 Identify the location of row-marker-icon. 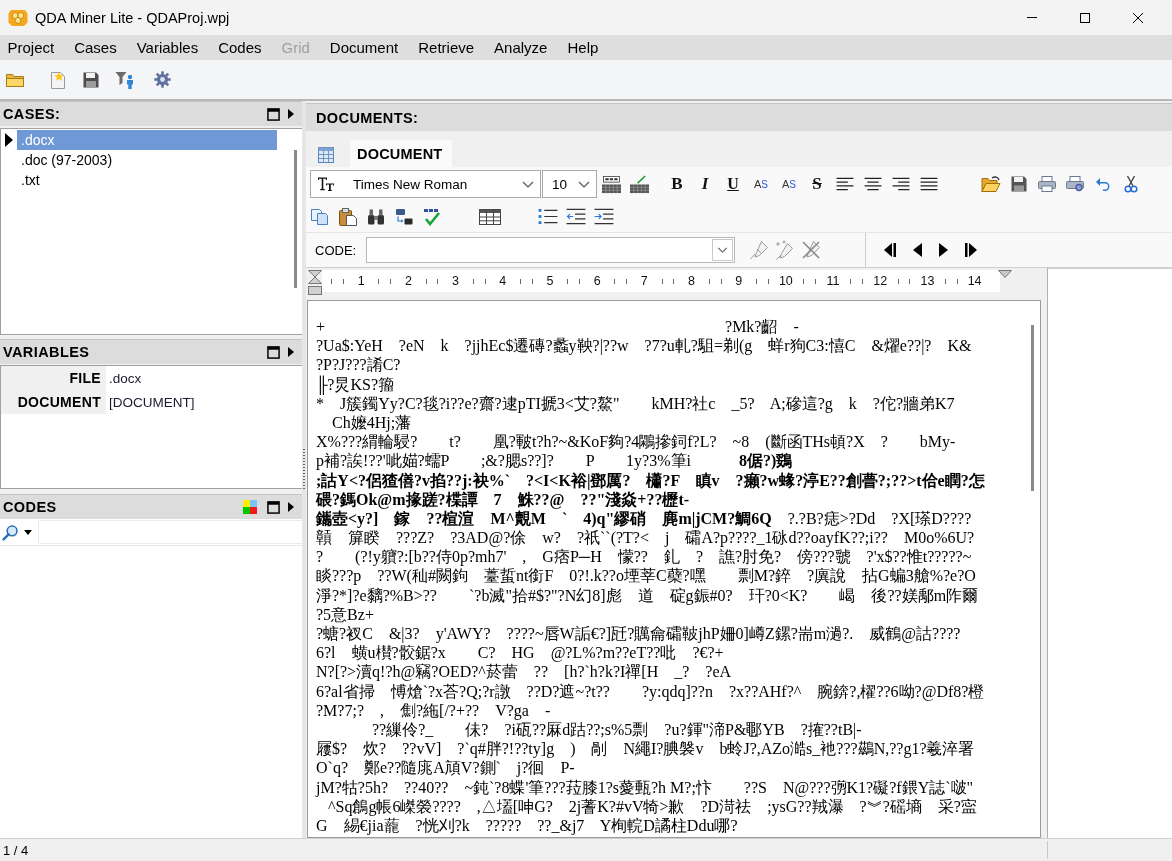
(9, 140).